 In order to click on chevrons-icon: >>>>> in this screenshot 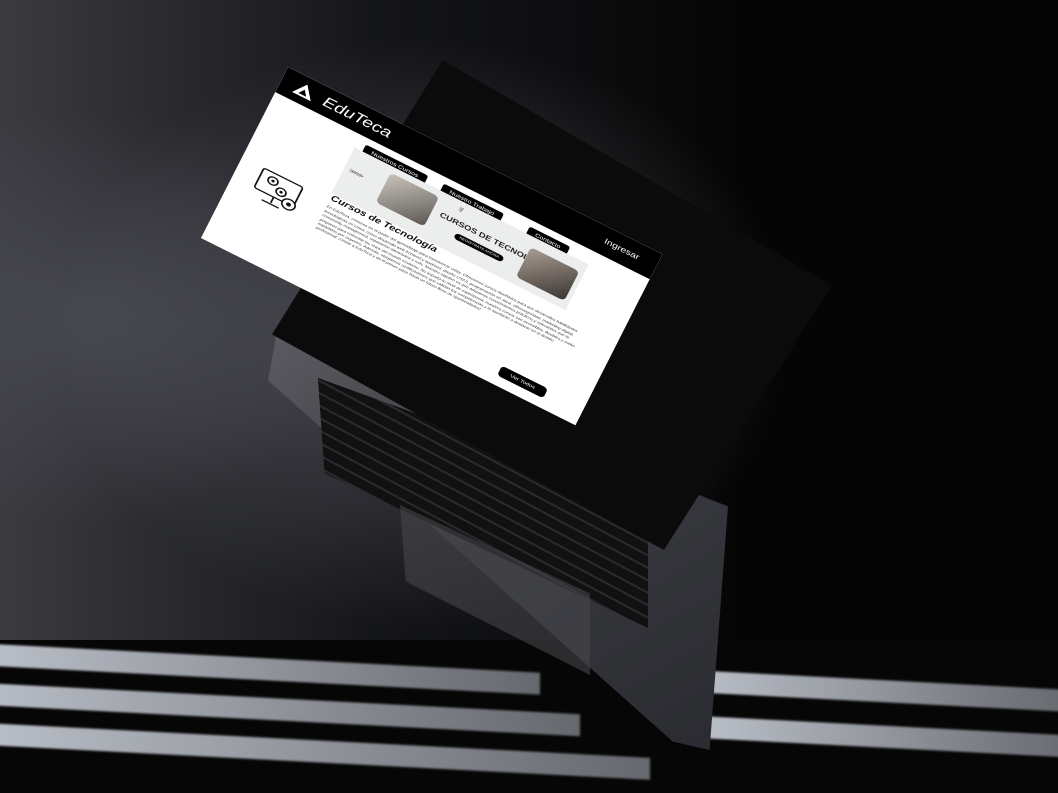, I will do `click(355, 173)`.